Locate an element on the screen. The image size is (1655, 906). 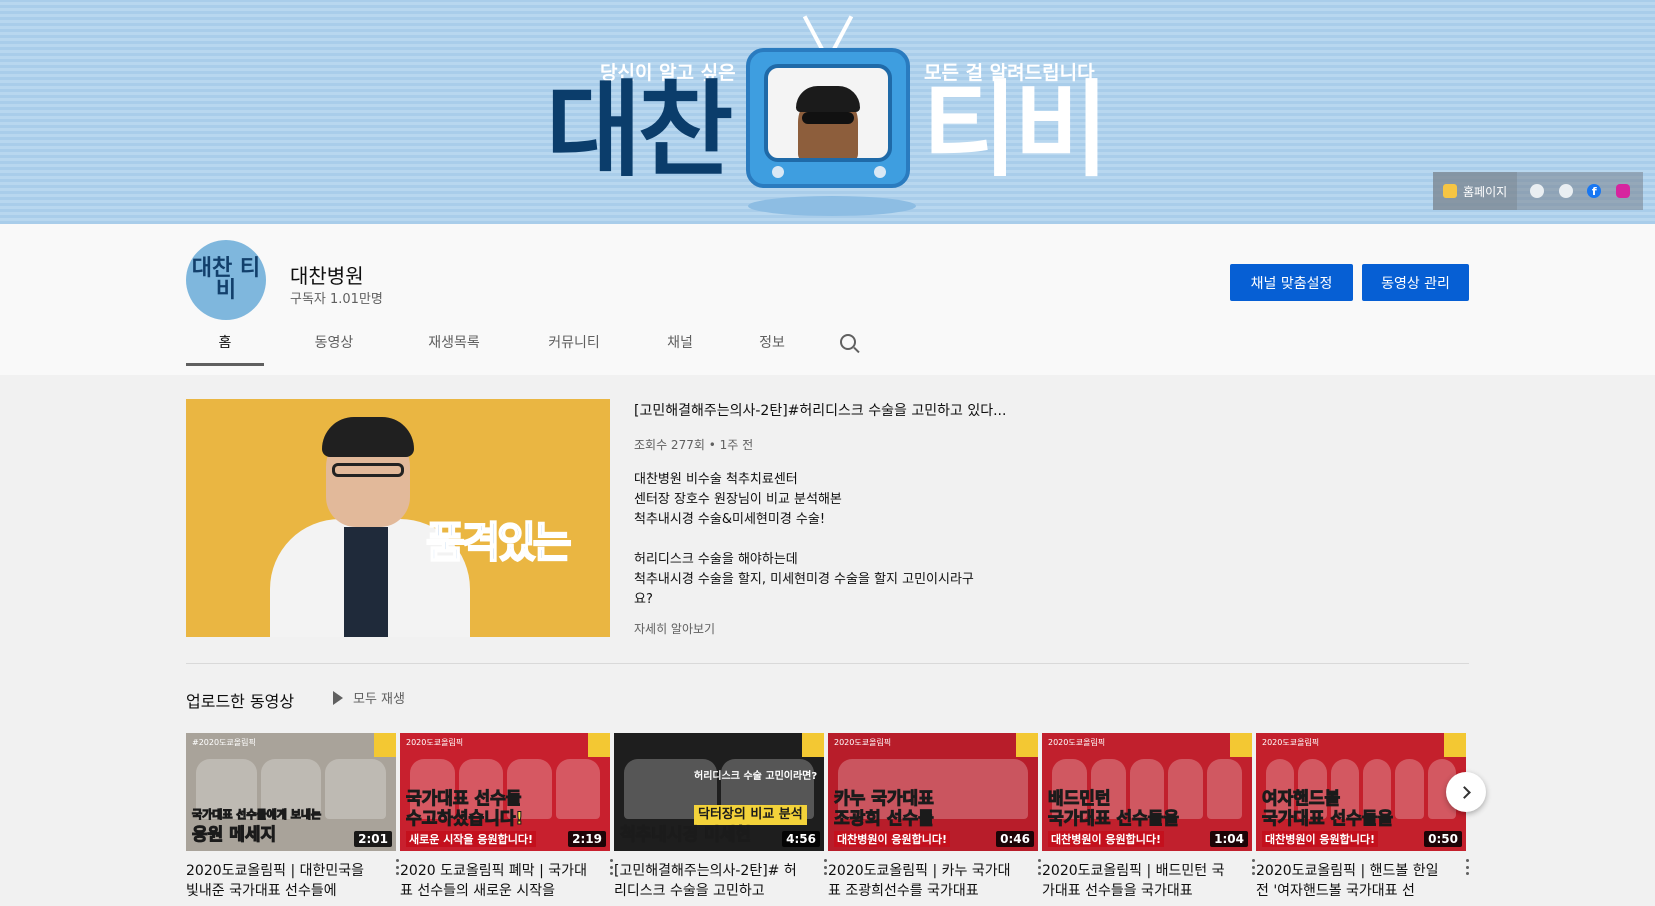
video-title: 2020 도쿄올림픽 폐막 | 국가대표 선수들의 새로운 시작을 is located at coordinates (495, 881).